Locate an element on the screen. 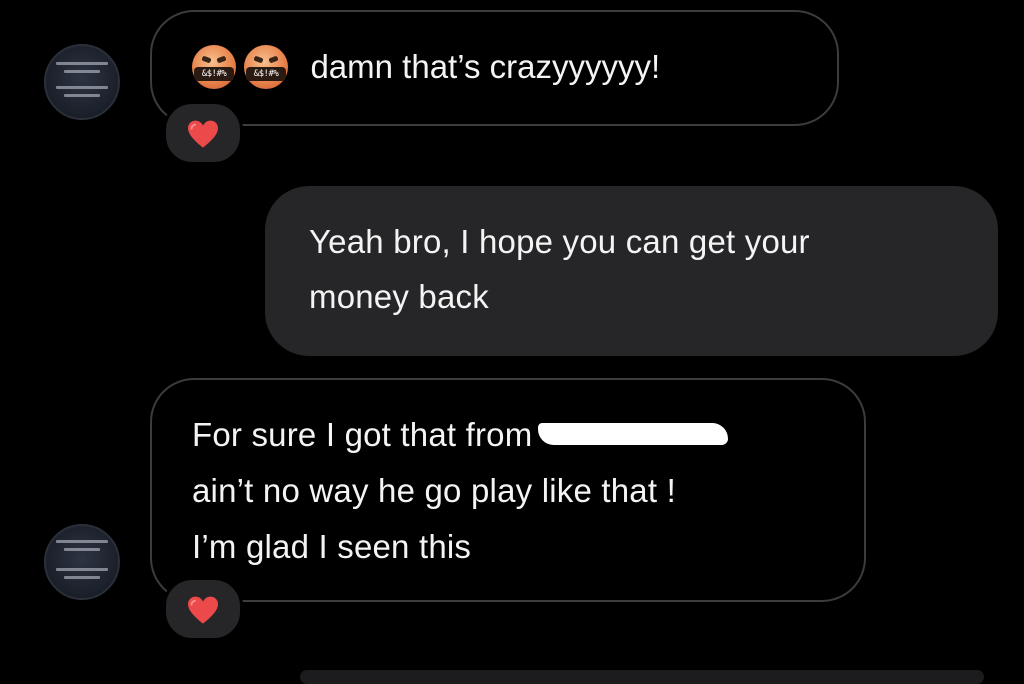 This screenshot has width=1024, height=684. message-text-line: ain’t no way he go play like that ! is located at coordinates (434, 490).